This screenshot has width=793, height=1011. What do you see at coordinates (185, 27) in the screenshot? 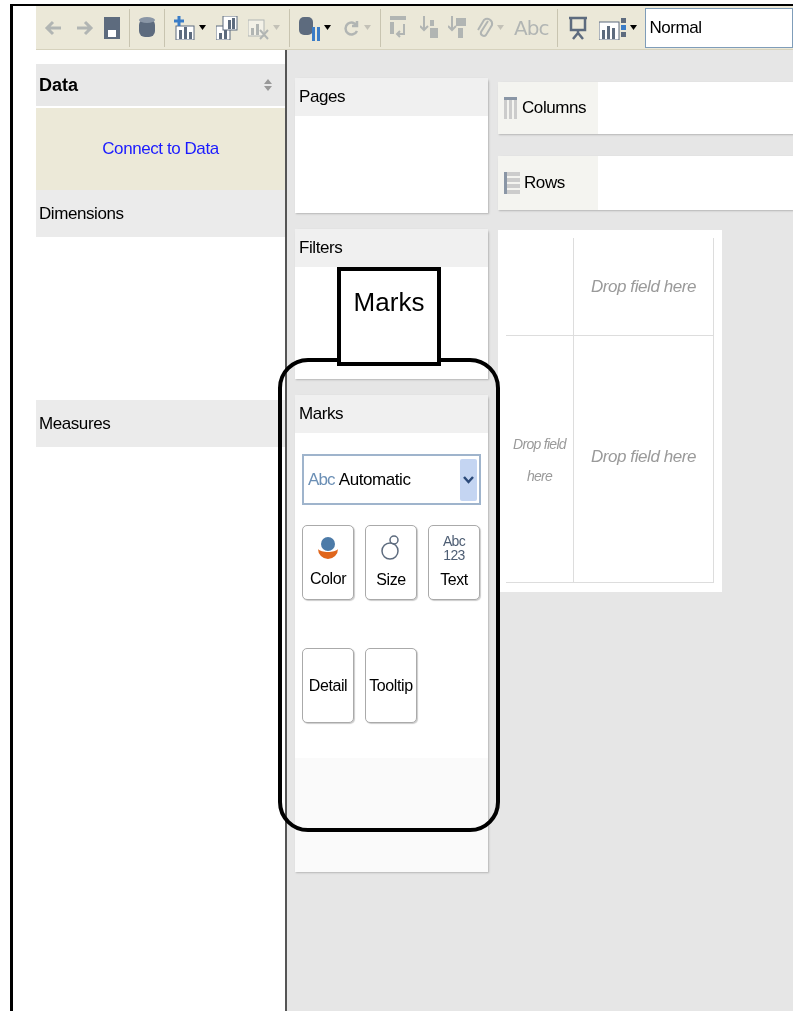
I see `bar-chart-plus-icon` at bounding box center [185, 27].